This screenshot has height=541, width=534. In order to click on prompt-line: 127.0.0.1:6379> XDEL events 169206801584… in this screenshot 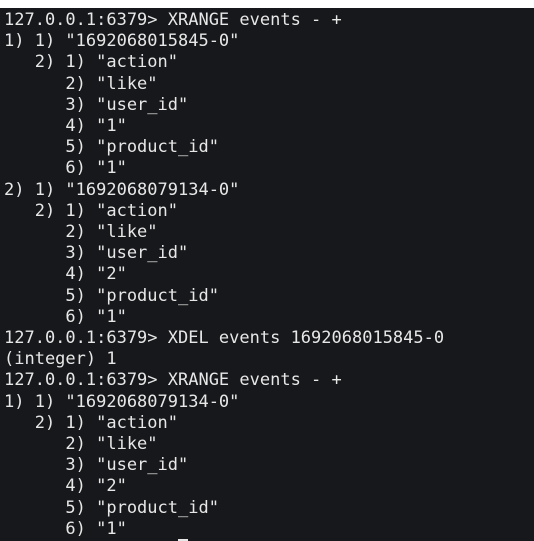, I will do `click(224, 338)`.